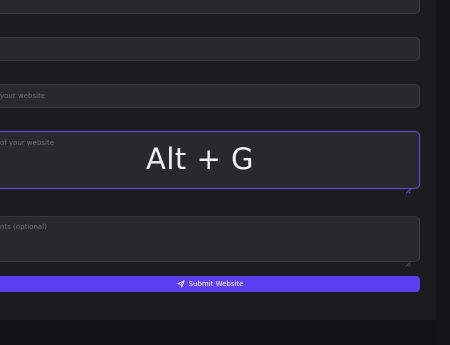 Image resolution: width=450 pixels, height=345 pixels. Describe the element at coordinates (23, 96) in the screenshot. I see `category-placeholder: your website` at that location.